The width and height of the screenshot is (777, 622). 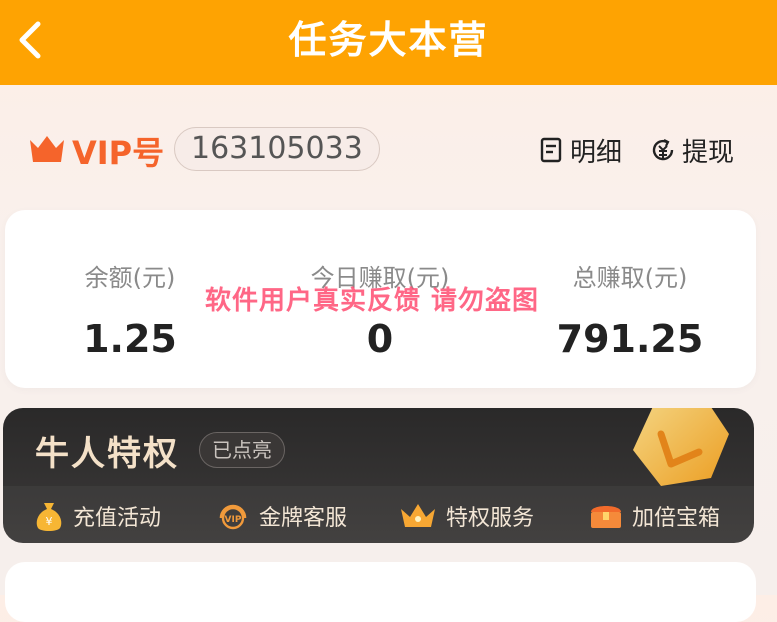 I want to click on withdraw-link: 提现, so click(x=692, y=150).